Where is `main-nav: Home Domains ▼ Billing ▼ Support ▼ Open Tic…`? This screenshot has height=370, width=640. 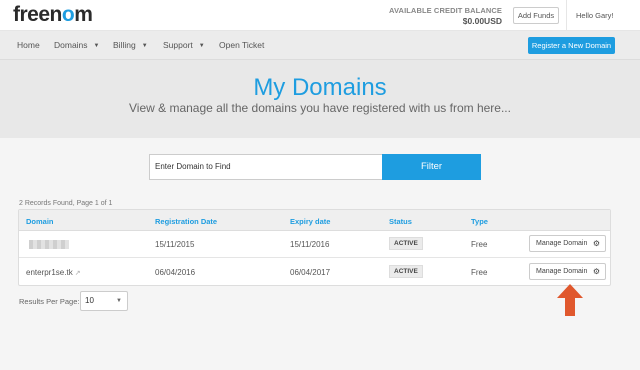
main-nav: Home Domains ▼ Billing ▼ Support ▼ Open Tic… is located at coordinates (320, 45).